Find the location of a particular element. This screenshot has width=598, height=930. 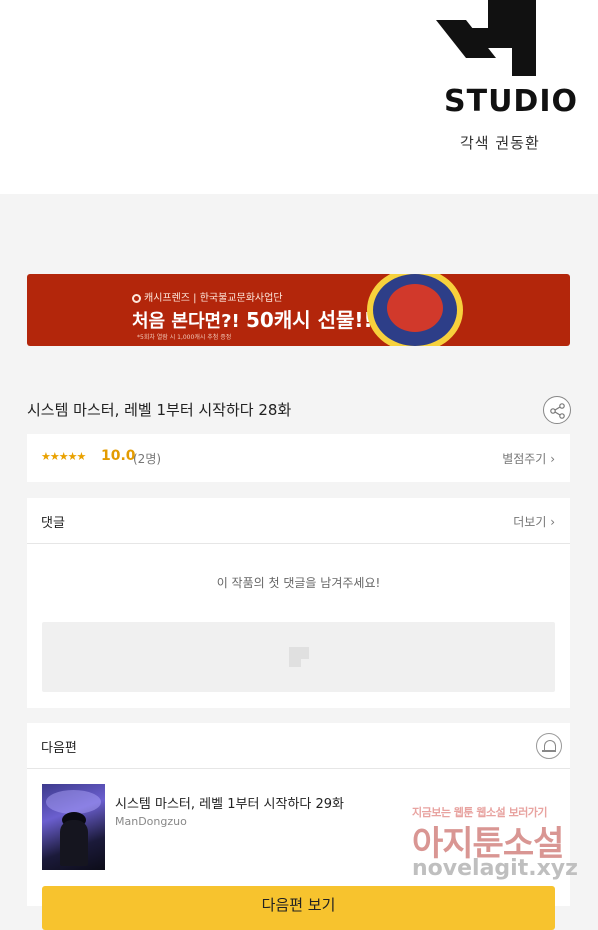

share-icon is located at coordinates (557, 411).